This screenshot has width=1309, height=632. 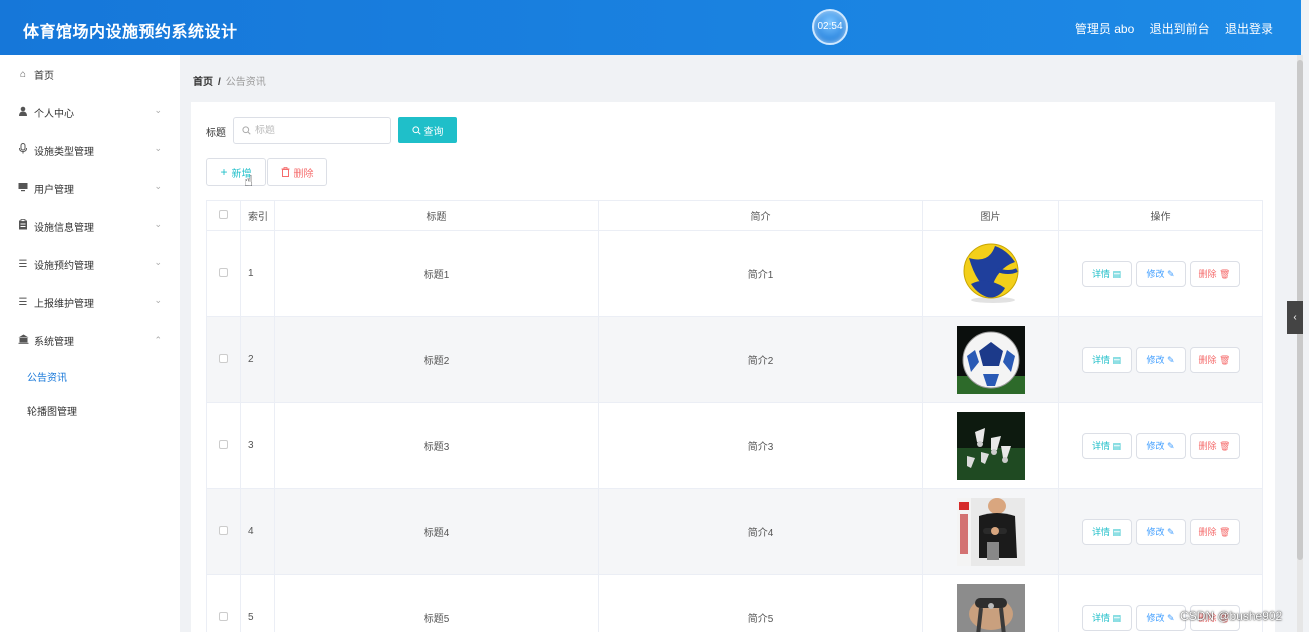 I want to click on row-intro: 简介1, so click(x=760, y=273).